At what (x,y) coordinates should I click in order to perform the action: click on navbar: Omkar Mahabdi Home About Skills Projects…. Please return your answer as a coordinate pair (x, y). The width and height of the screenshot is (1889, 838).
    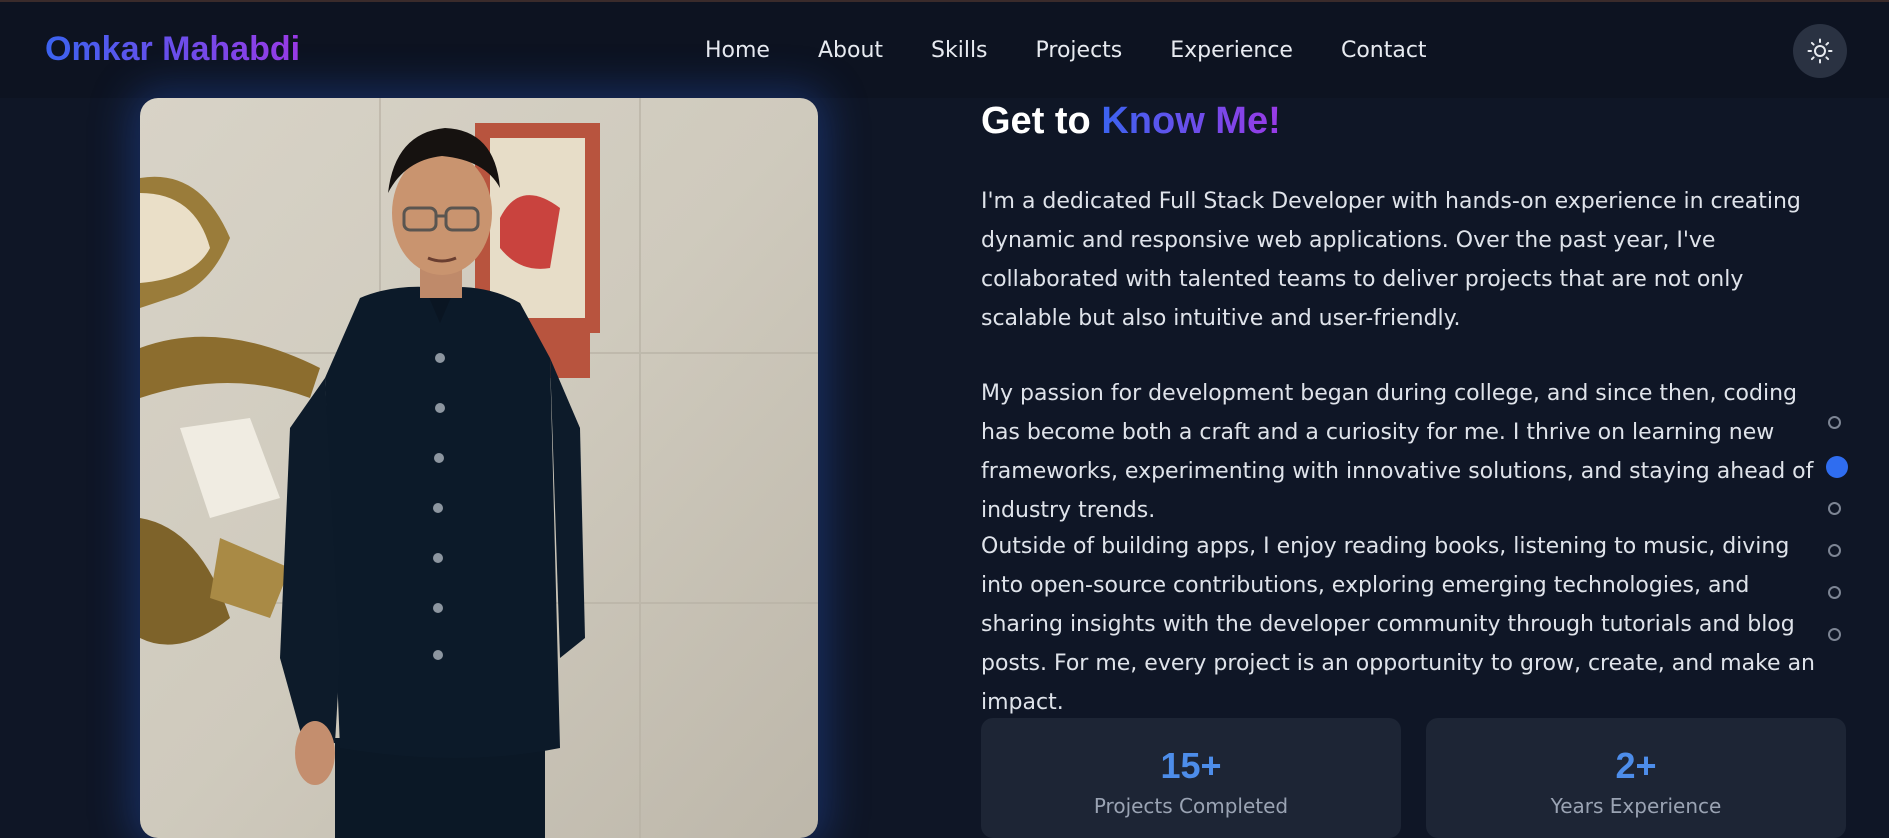
    Looking at the image, I should click on (944, 50).